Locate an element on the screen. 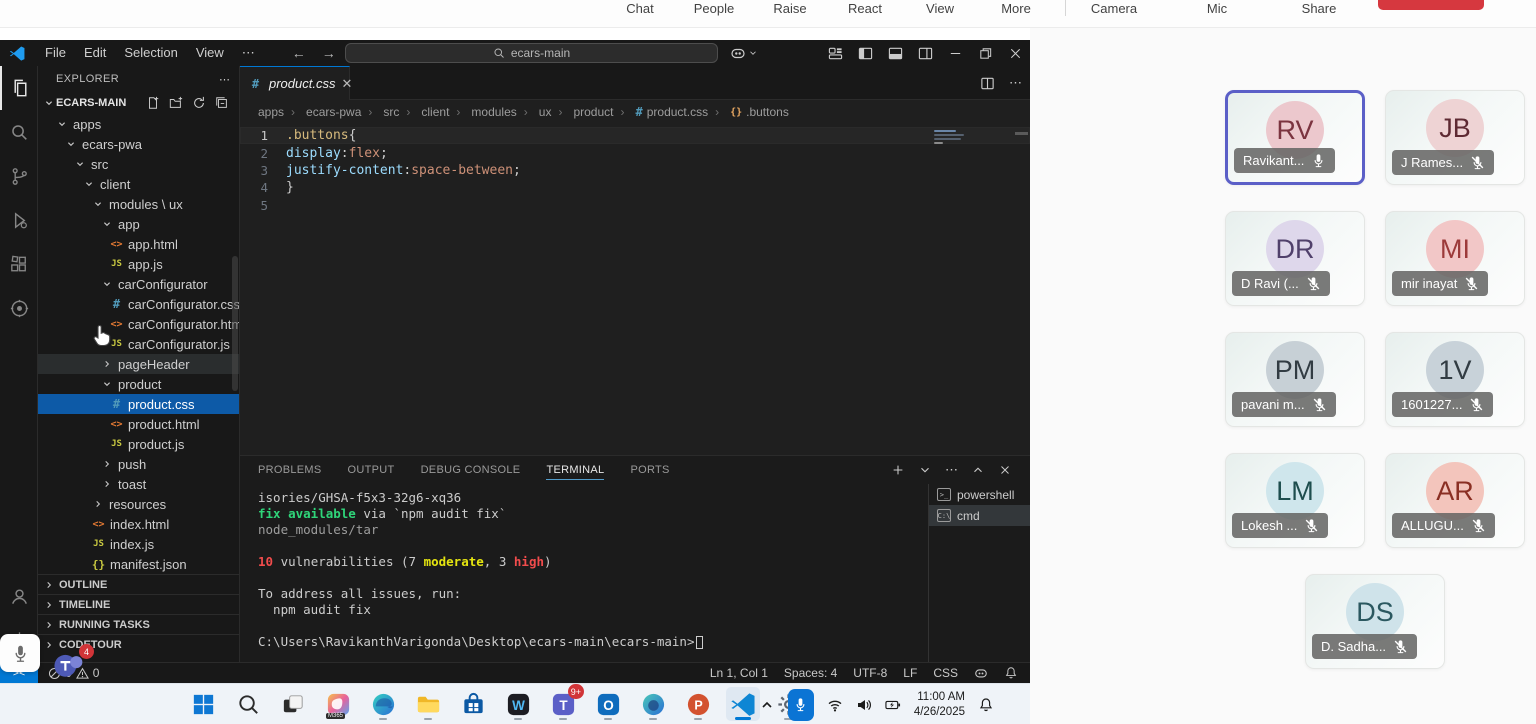 The image size is (1536, 724). tree-item-app-html: <> app.html is located at coordinates (138, 244).